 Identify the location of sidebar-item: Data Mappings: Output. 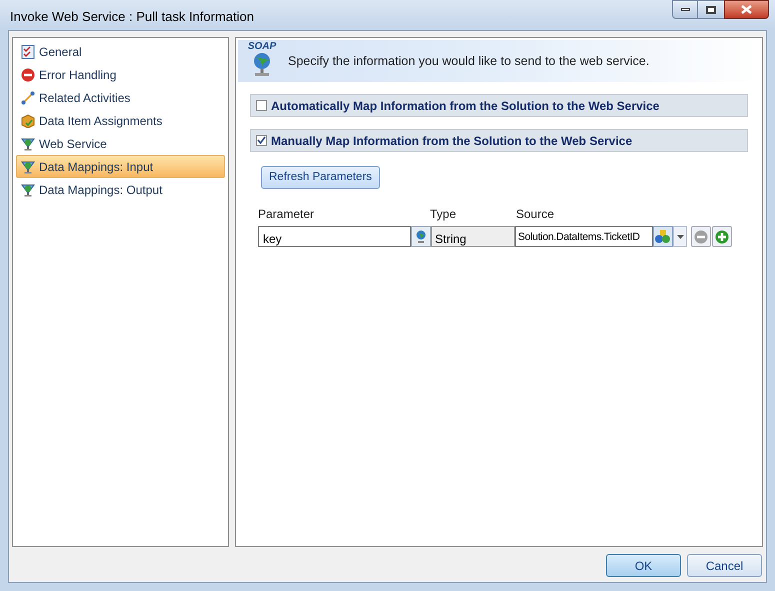
(120, 189).